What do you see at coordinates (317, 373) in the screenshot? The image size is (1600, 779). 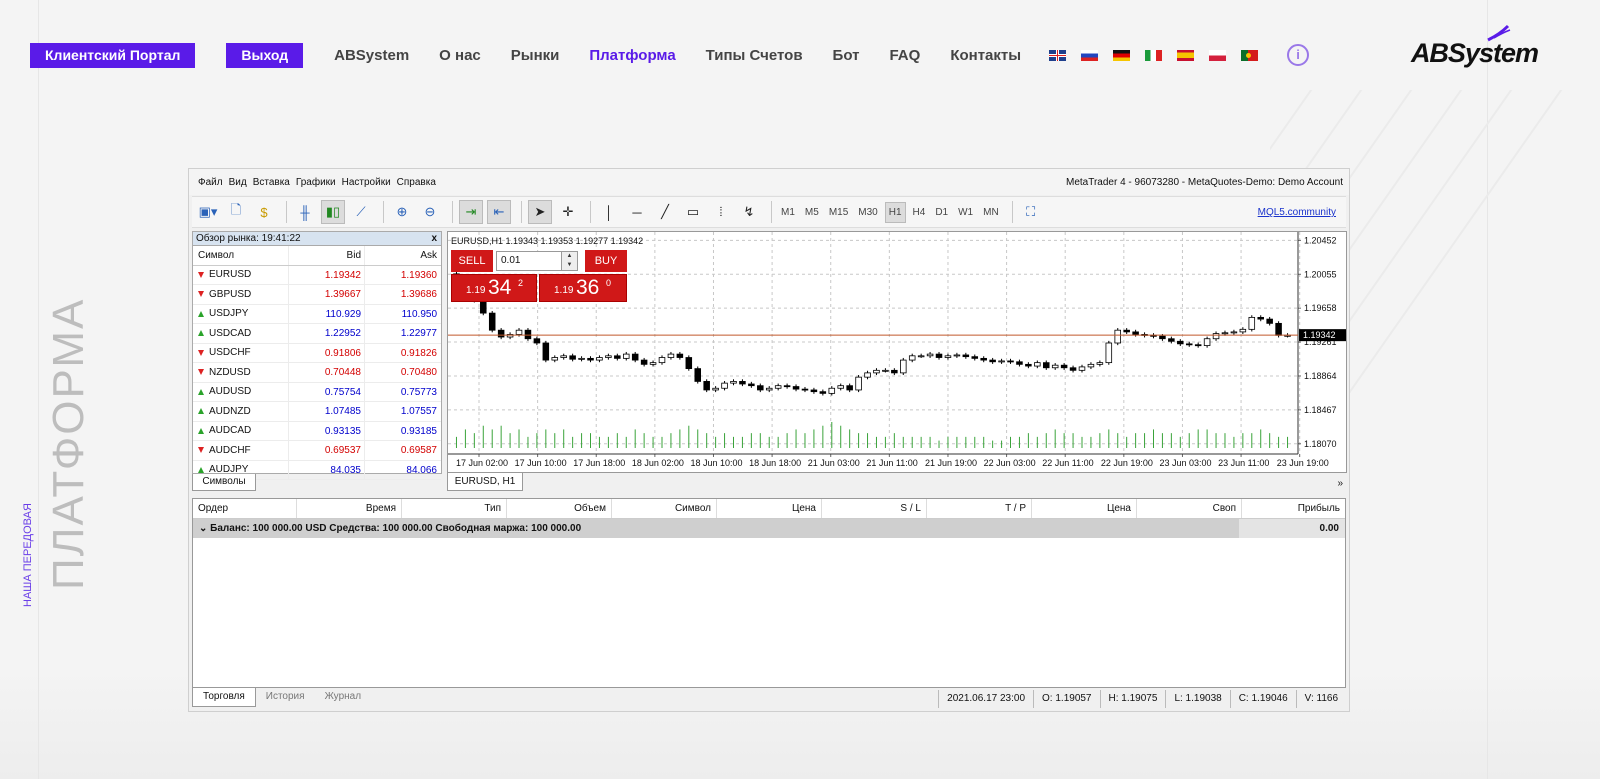 I see `market-watch-row: NZDUSD 0.70448 0.70480` at bounding box center [317, 373].